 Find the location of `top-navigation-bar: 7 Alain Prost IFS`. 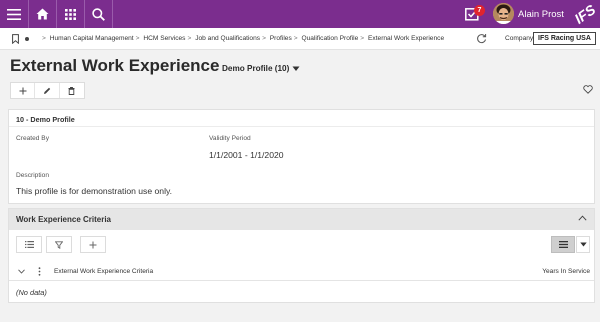

top-navigation-bar: 7 Alain Prost IFS is located at coordinates (300, 14).